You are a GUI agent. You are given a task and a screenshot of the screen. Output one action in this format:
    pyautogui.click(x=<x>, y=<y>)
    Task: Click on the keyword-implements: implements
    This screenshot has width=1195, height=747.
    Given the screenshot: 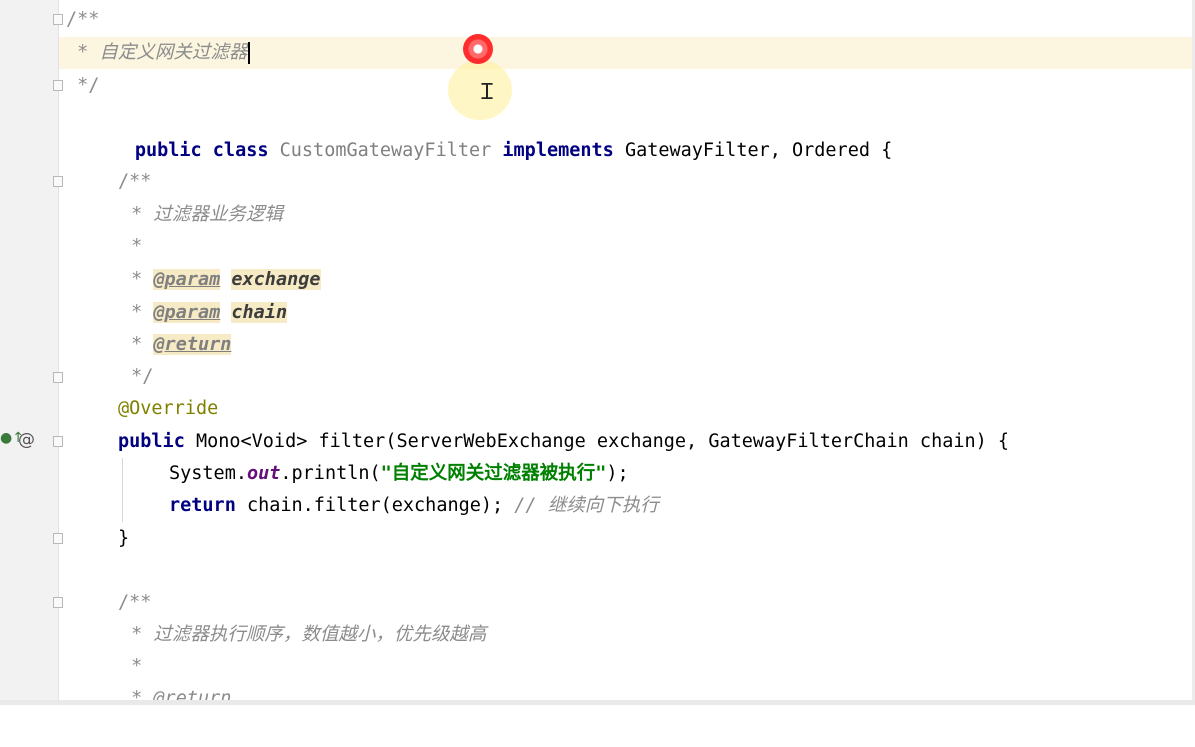 What is the action you would take?
    pyautogui.click(x=558, y=150)
    